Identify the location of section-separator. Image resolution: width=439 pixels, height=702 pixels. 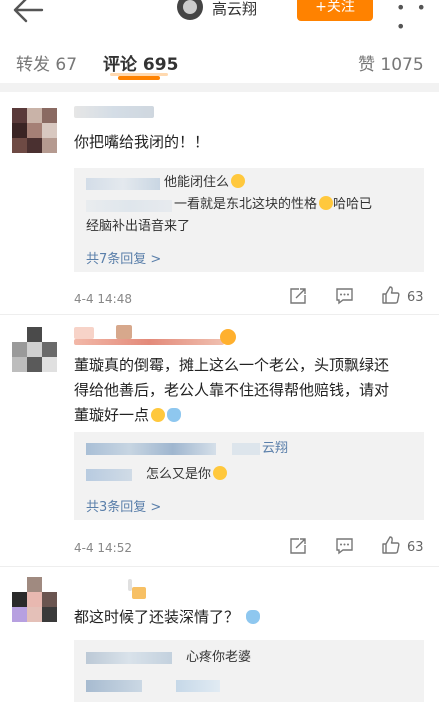
(219, 87).